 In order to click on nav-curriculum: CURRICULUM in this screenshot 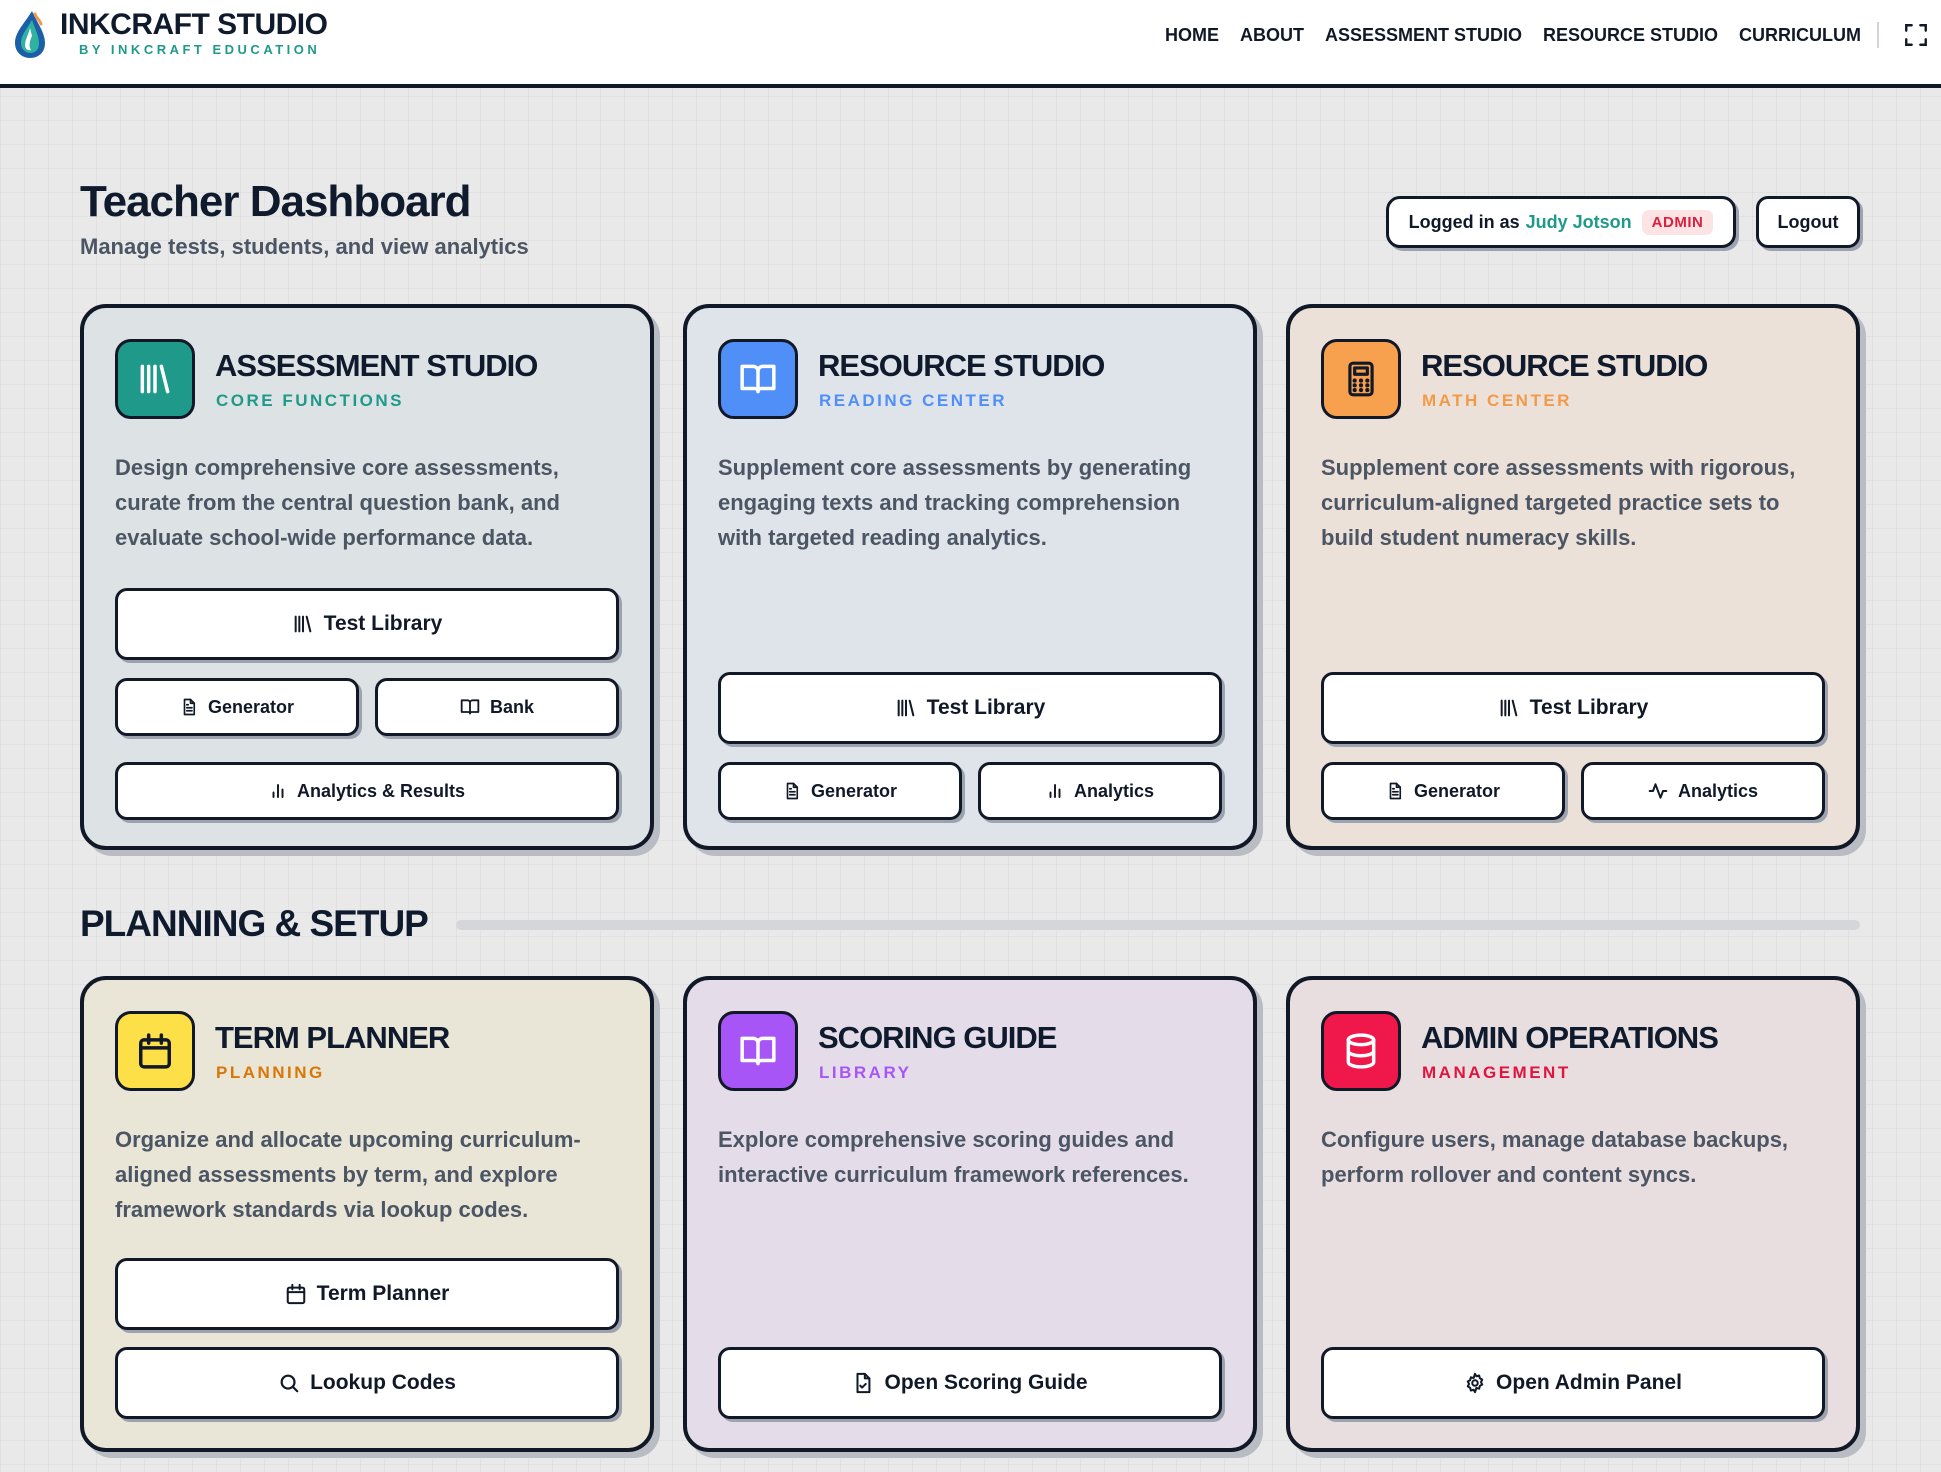, I will do `click(1800, 35)`.